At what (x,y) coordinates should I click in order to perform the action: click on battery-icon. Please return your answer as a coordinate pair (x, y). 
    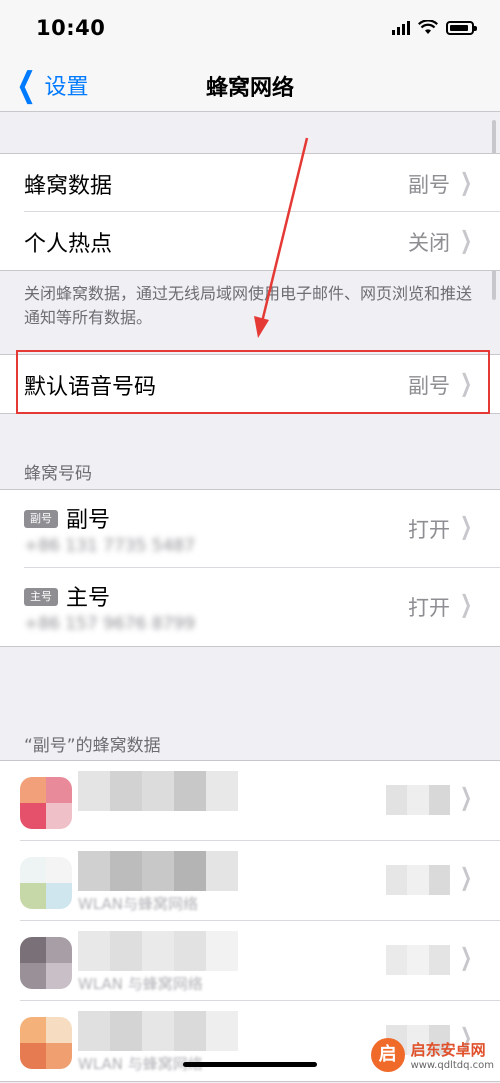
    Looking at the image, I should click on (461, 27).